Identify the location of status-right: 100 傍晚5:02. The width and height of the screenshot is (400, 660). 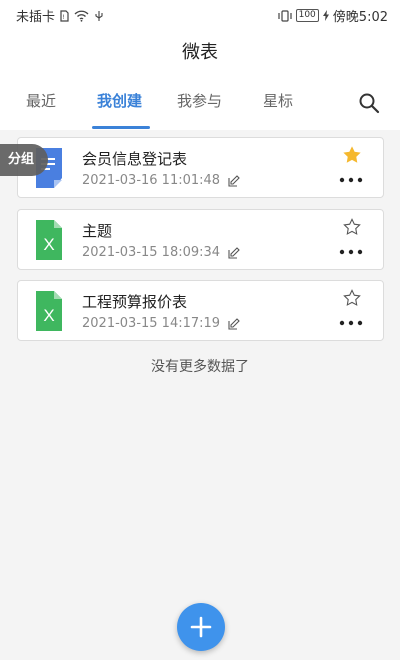
(333, 15).